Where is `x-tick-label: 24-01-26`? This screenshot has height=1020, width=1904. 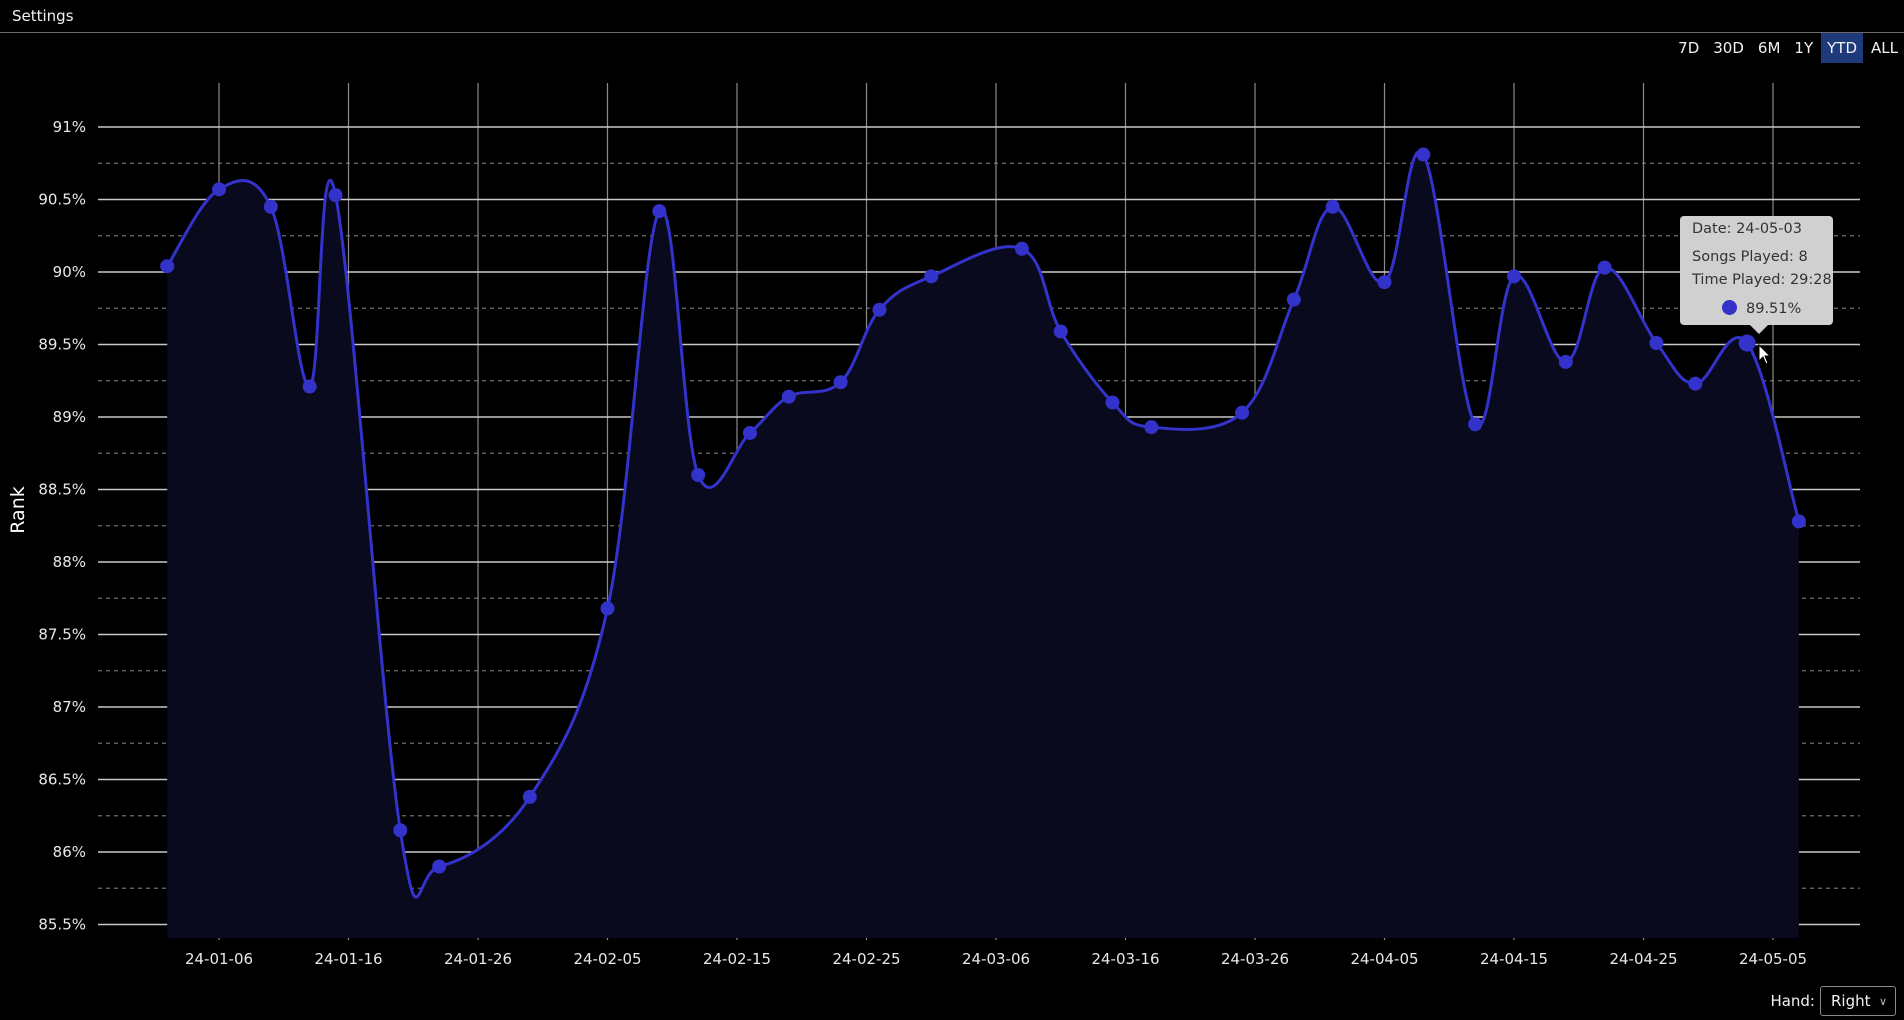 x-tick-label: 24-01-26 is located at coordinates (478, 959).